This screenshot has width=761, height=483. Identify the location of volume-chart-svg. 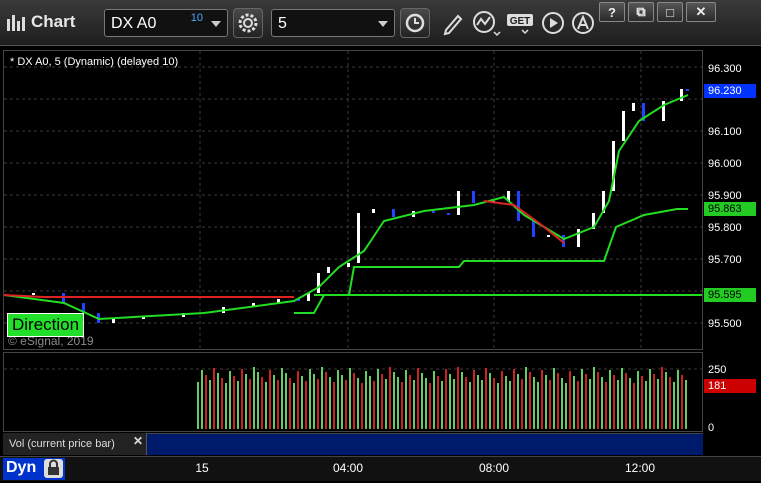
(353, 398).